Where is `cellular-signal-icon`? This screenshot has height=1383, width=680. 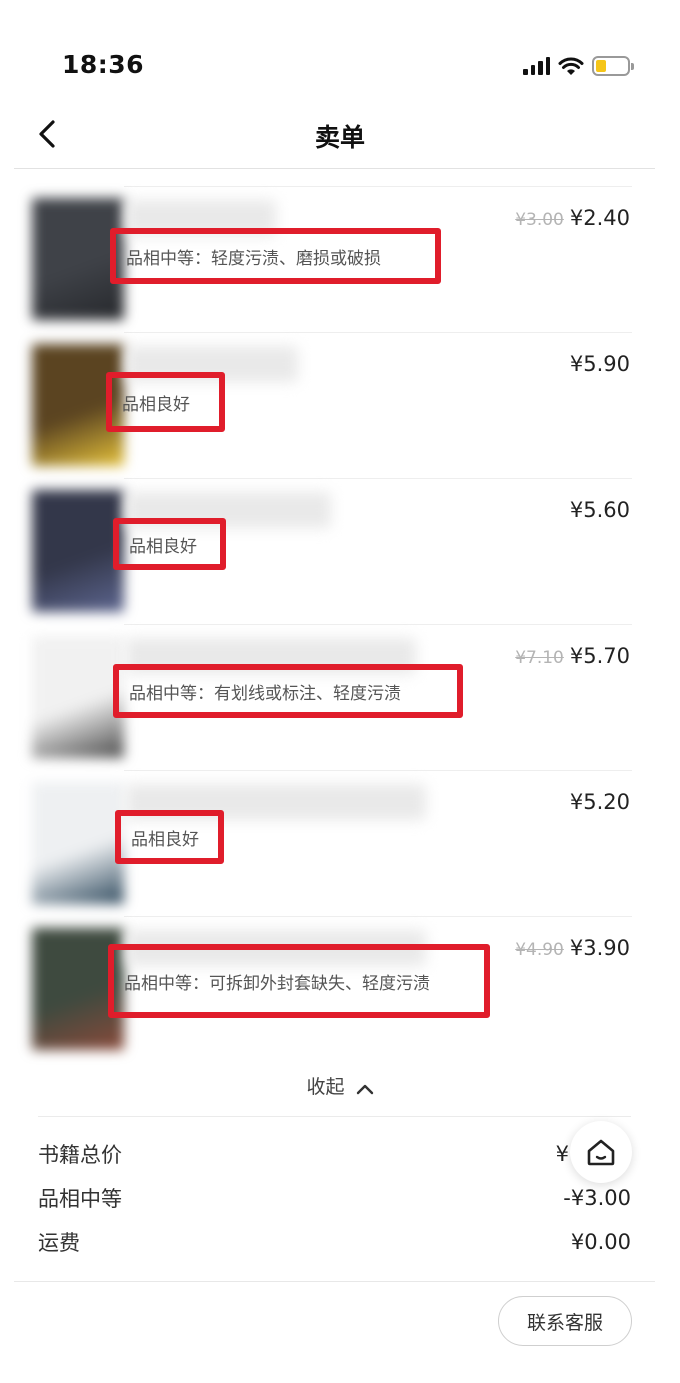 cellular-signal-icon is located at coordinates (536, 66).